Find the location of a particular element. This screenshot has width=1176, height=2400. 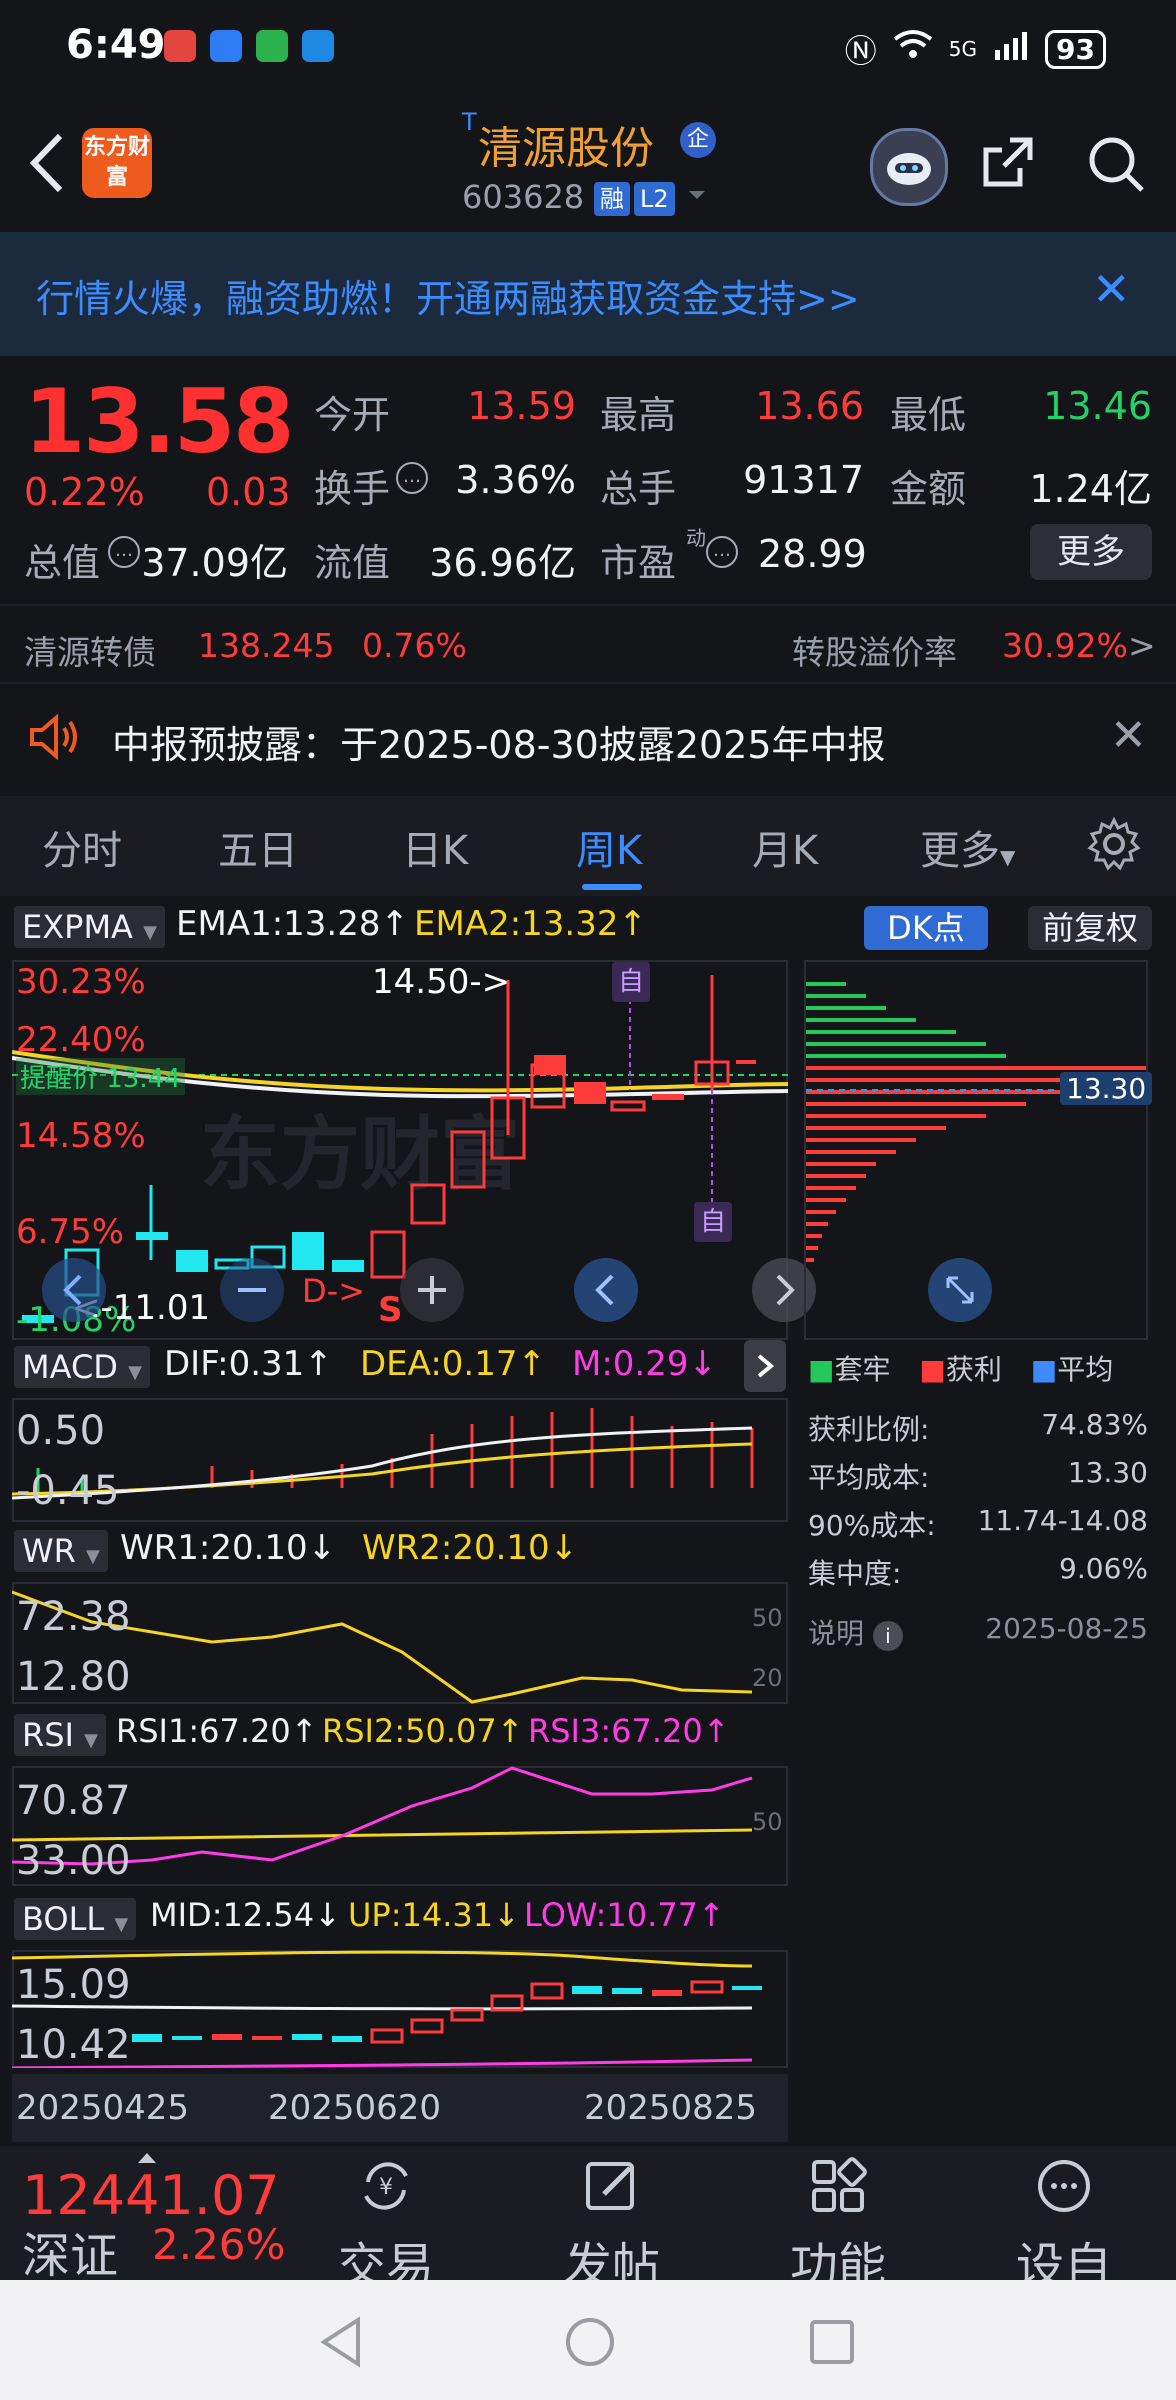

ema2-value: EMA2:13.32↑ is located at coordinates (530, 924).